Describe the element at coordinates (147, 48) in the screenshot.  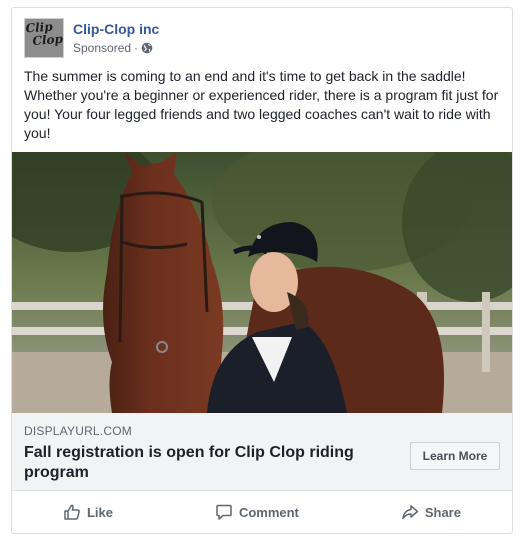
I see `globe-icon` at that location.